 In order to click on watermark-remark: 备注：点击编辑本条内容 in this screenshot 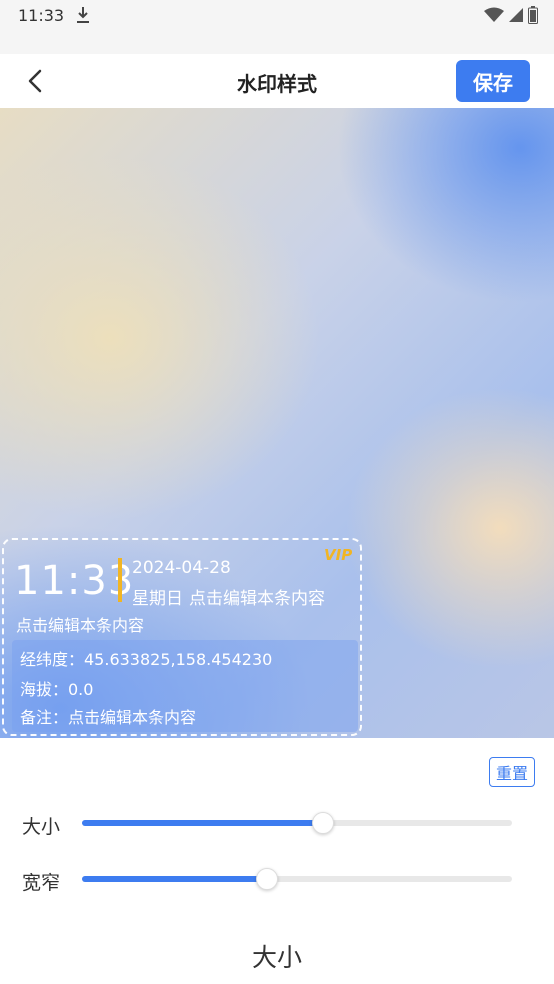, I will do `click(108, 716)`.